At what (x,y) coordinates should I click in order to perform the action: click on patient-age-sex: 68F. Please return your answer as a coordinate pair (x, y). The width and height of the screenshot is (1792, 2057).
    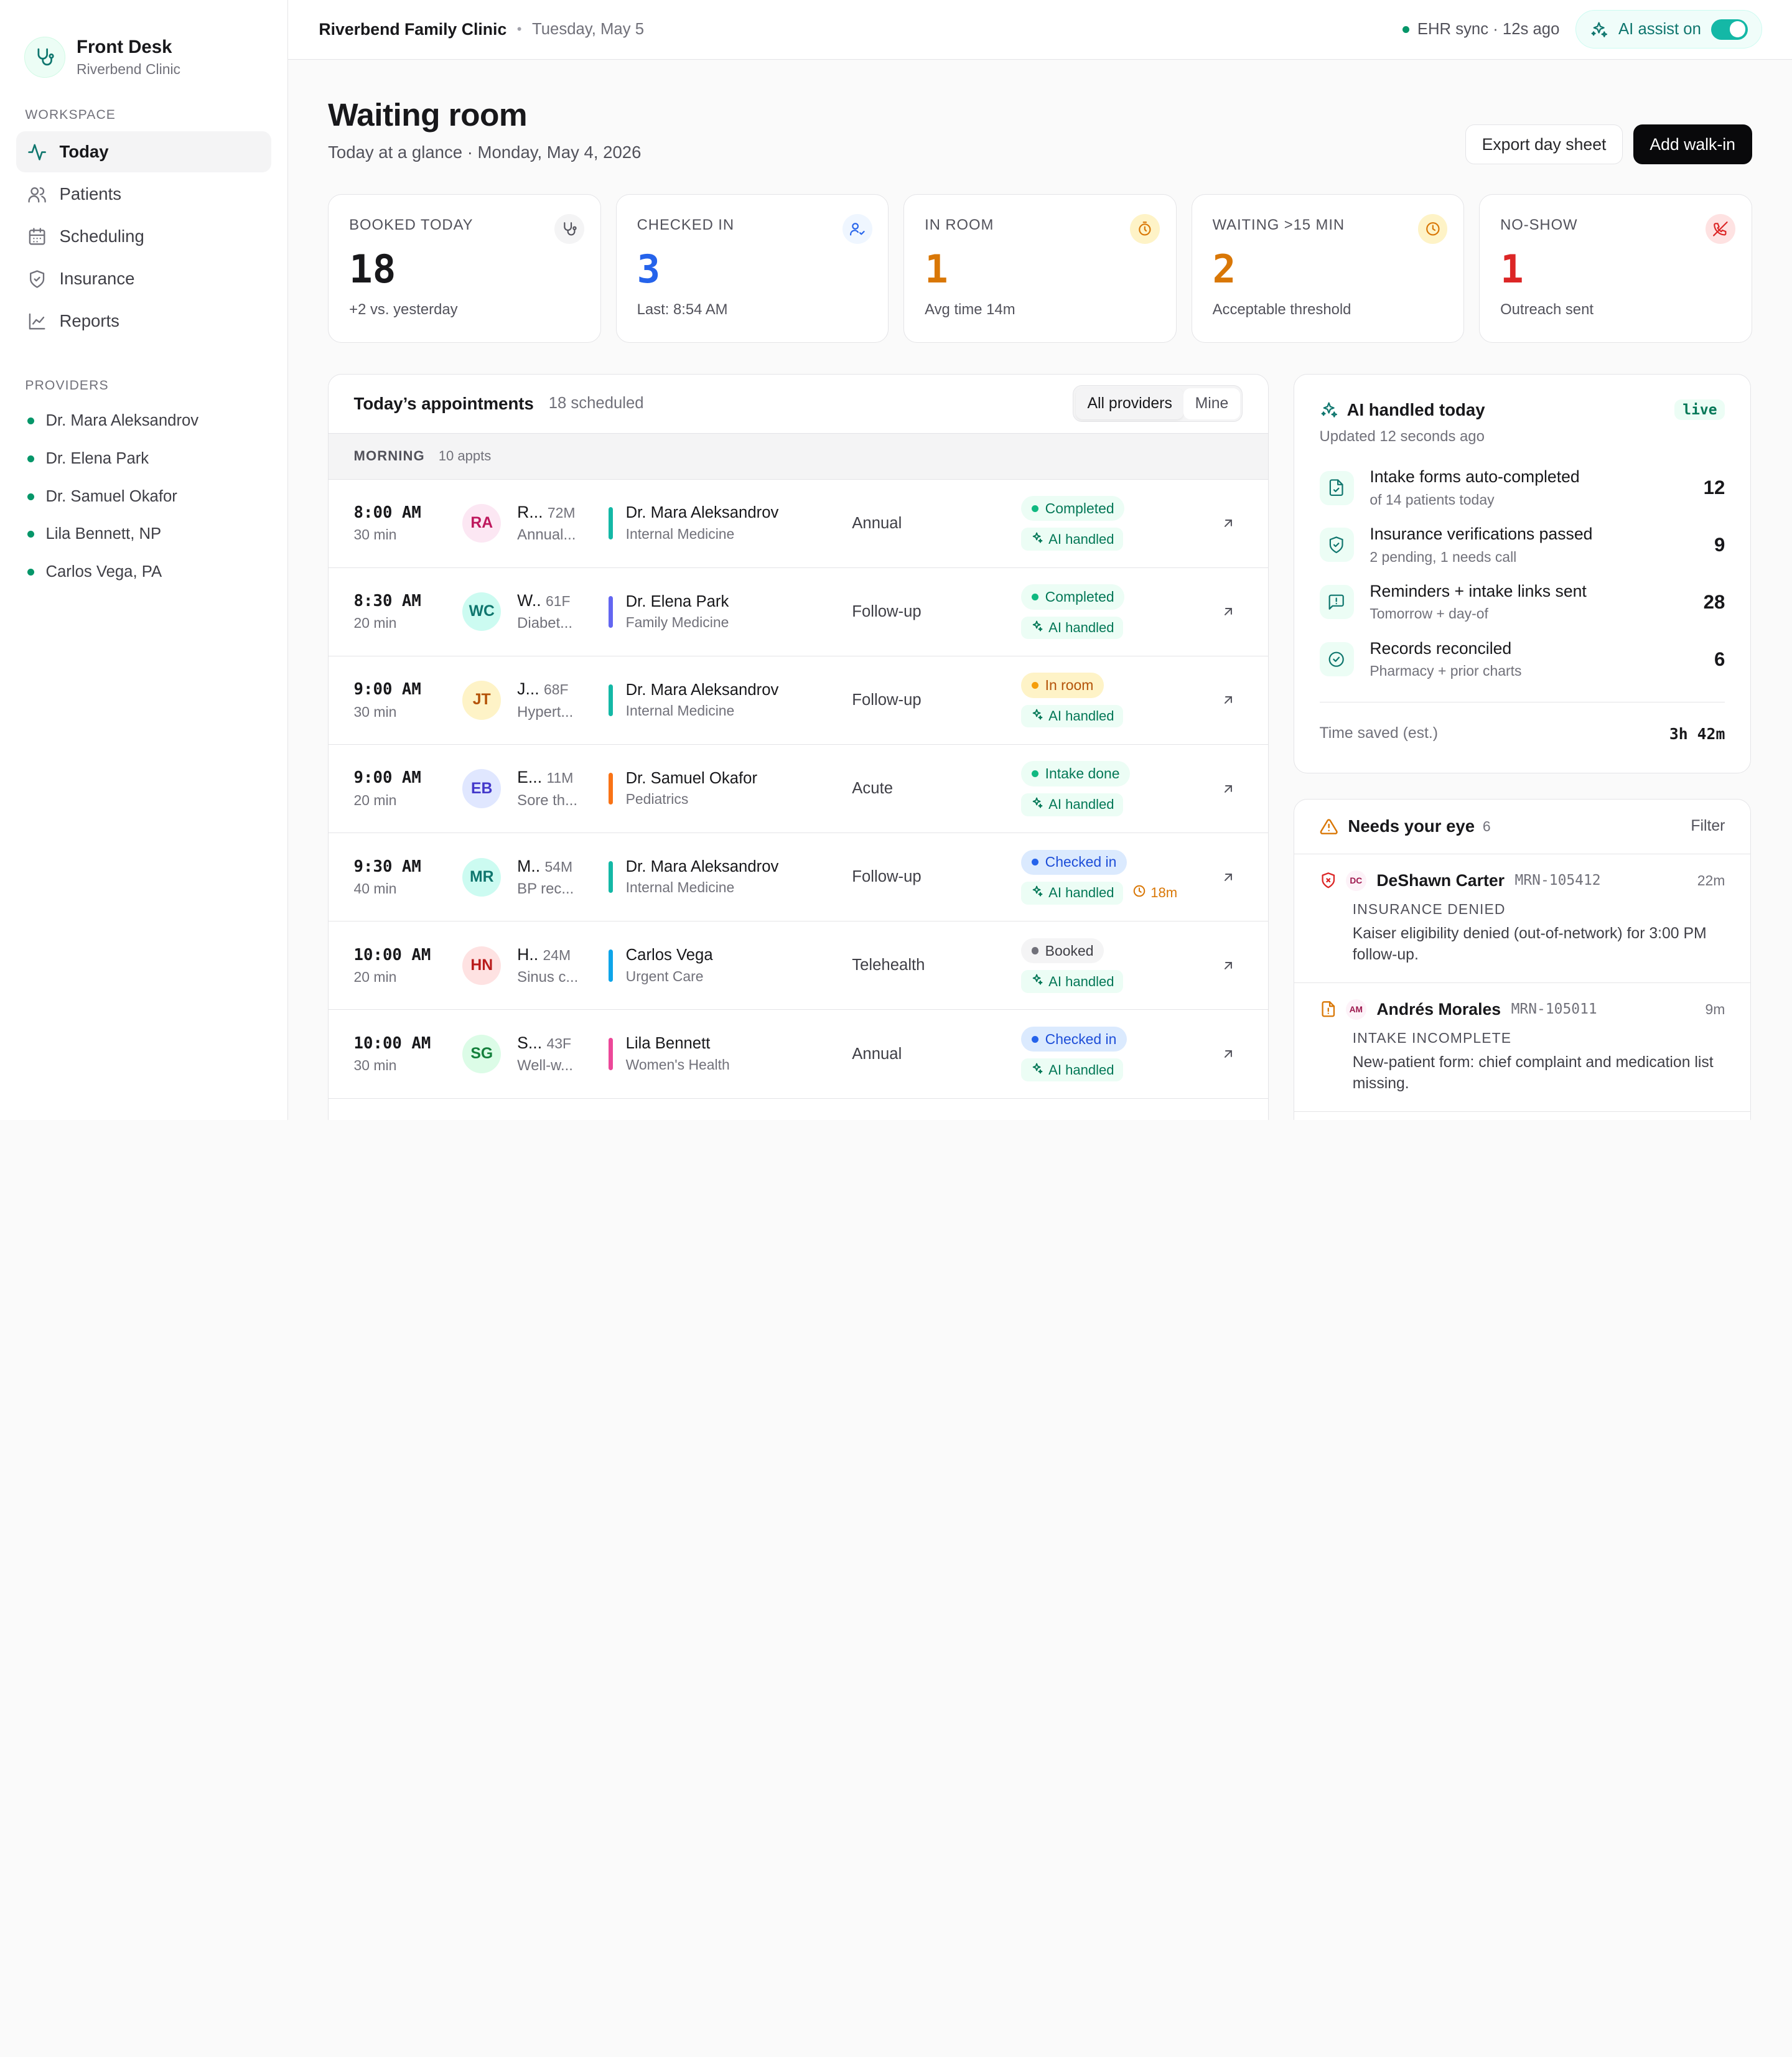
    Looking at the image, I should click on (556, 689).